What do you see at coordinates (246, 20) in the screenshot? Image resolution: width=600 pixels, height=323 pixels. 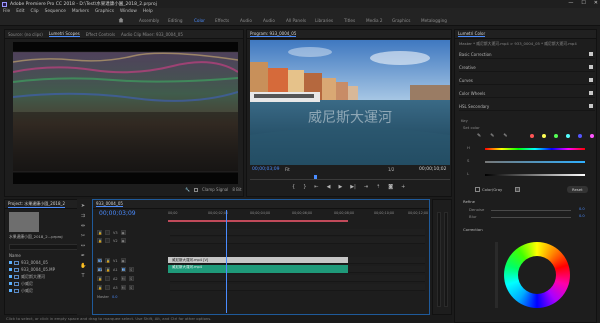 I see `workspace-tab-audio: Audio` at bounding box center [246, 20].